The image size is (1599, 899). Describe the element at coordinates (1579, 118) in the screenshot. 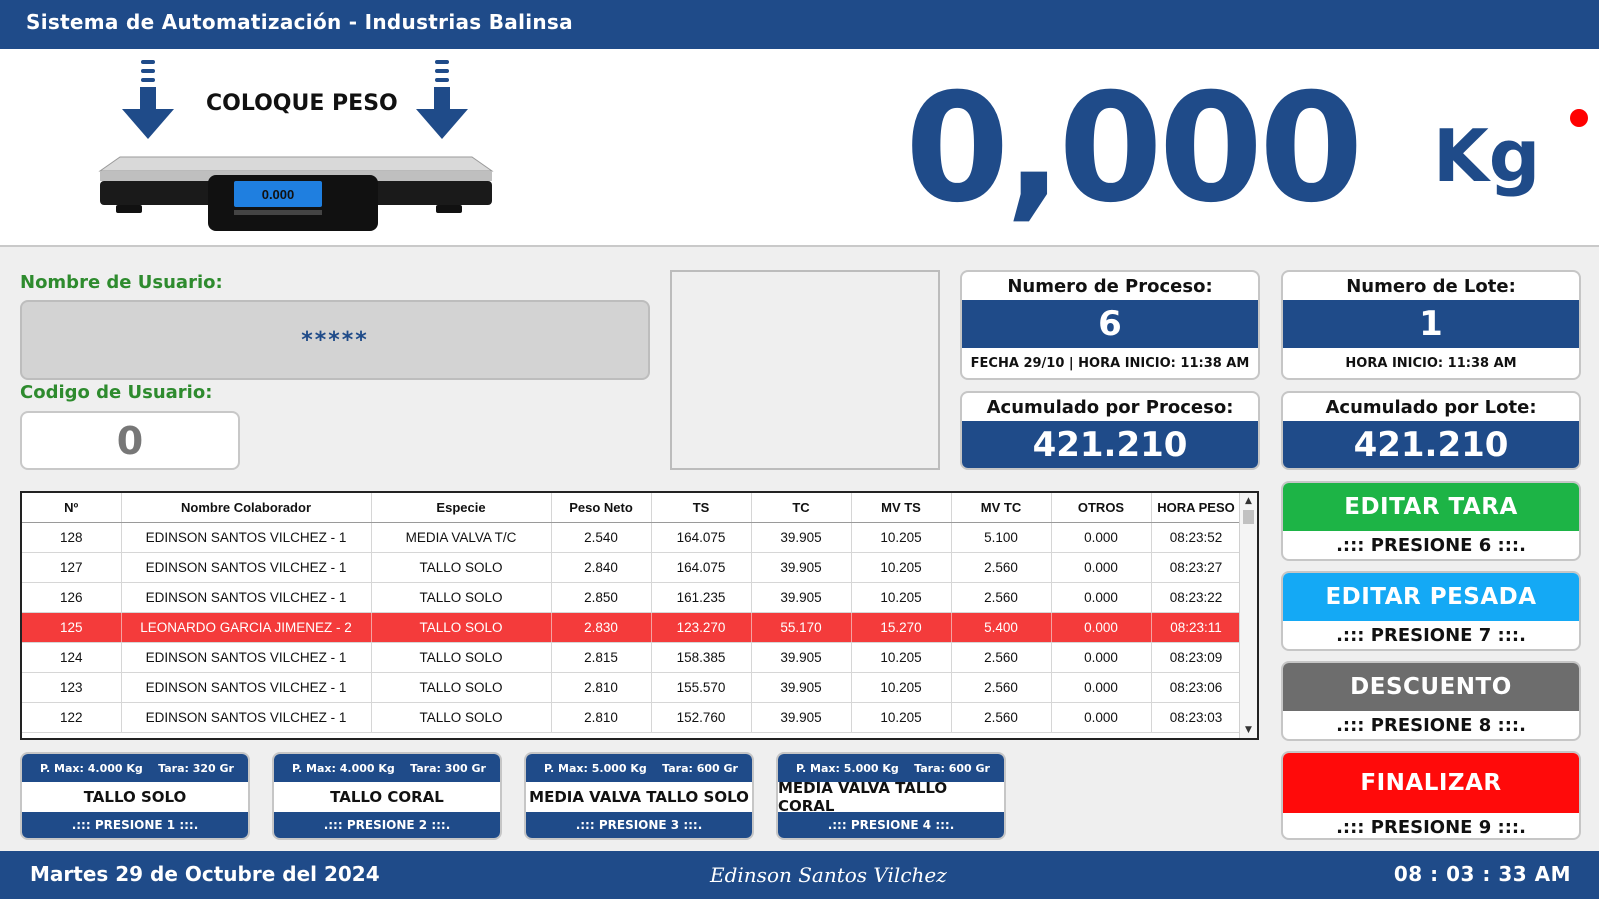

I see `connection-status-indicator` at that location.